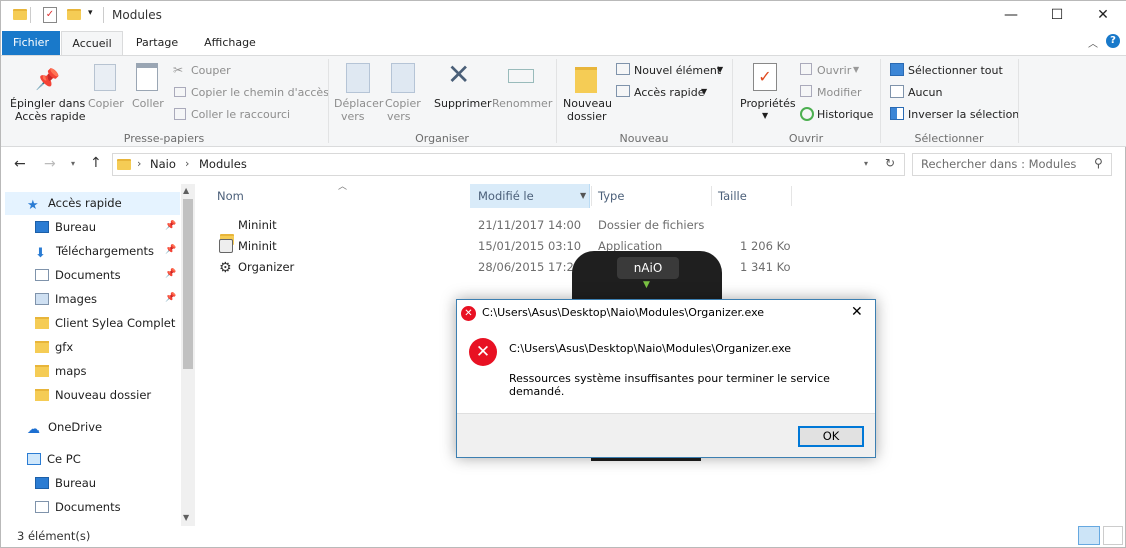 This screenshot has height=548, width=1126. Describe the element at coordinates (50, 15) in the screenshot. I see `properties-qat-icon: ✓` at that location.